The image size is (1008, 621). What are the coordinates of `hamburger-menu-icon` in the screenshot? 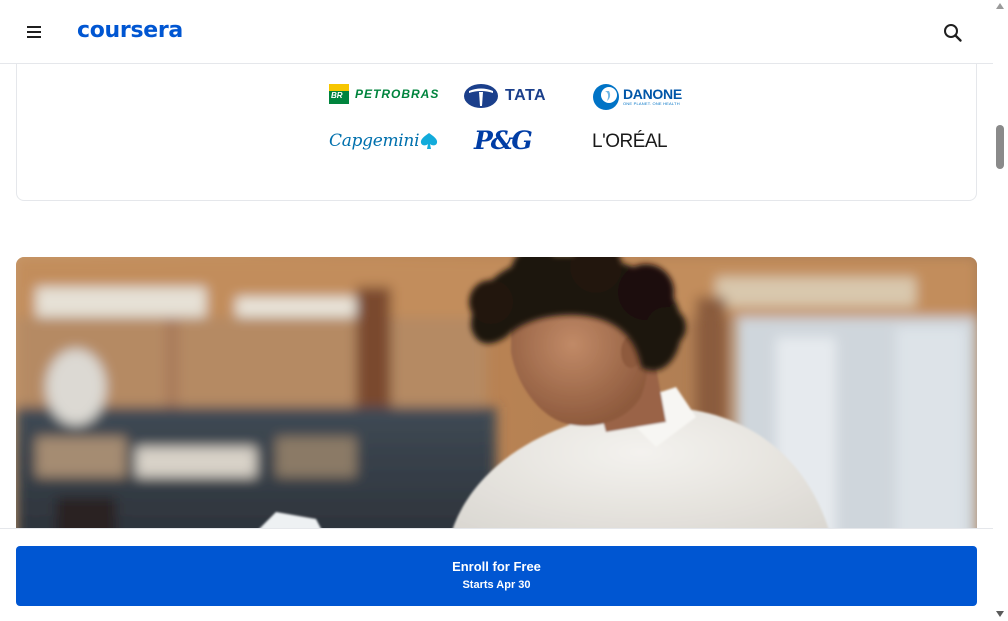 It's located at (34, 32).